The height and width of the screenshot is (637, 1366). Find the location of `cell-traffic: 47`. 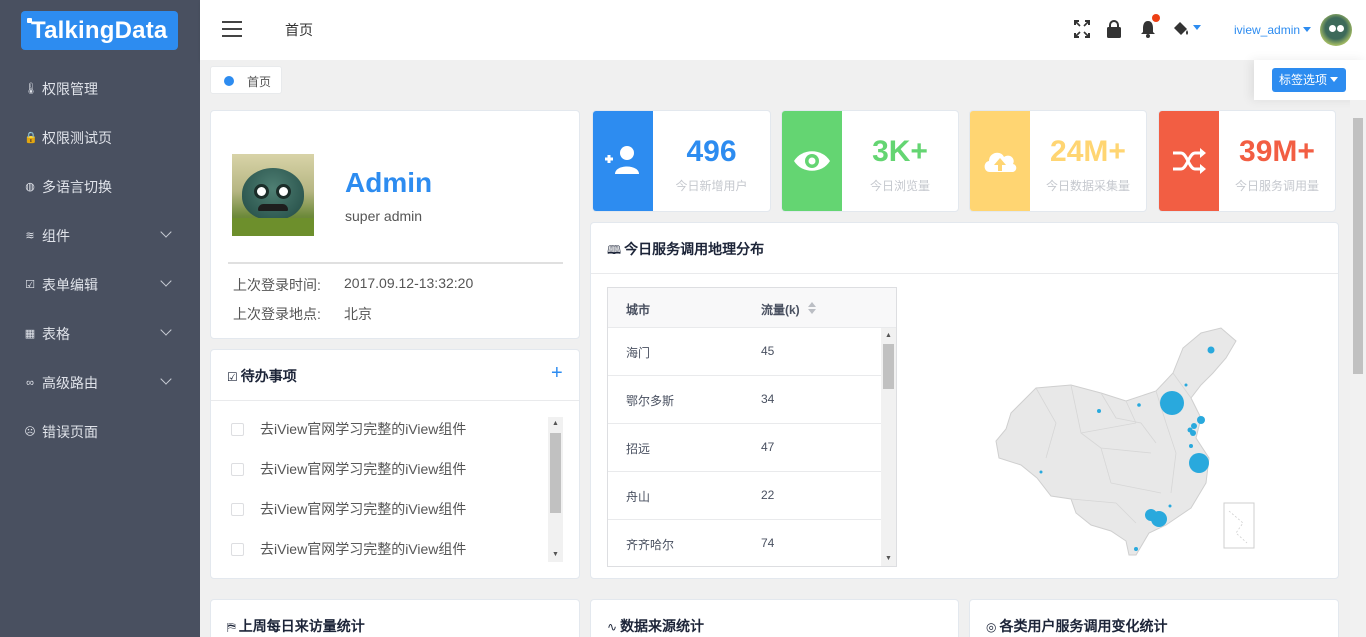

cell-traffic: 47 is located at coordinates (768, 447).